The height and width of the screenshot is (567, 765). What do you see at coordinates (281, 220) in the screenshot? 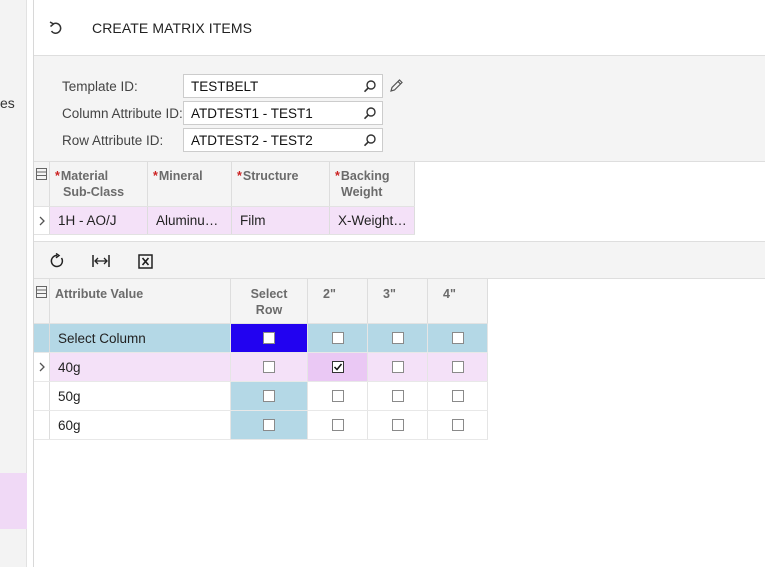
I see `cell-structure: Film` at bounding box center [281, 220].